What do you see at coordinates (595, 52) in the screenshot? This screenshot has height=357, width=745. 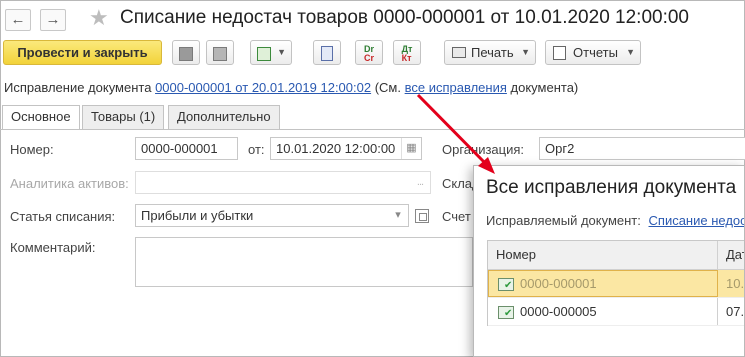 I see `reports-label: Отчеты` at bounding box center [595, 52].